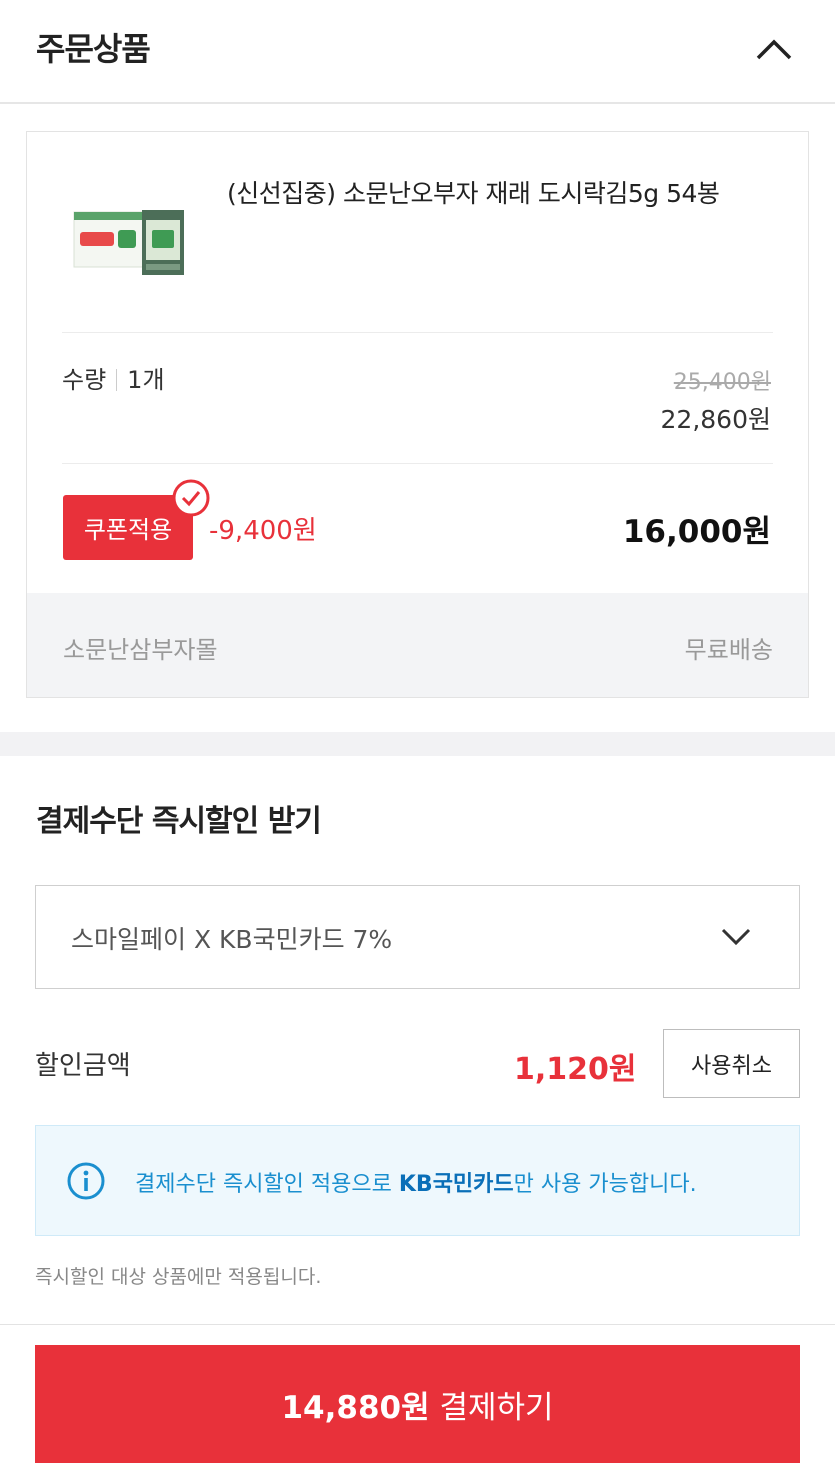 Image resolution: width=835 pixels, height=1470 pixels. Describe the element at coordinates (774, 48) in the screenshot. I see `chevron-up-icon` at that location.